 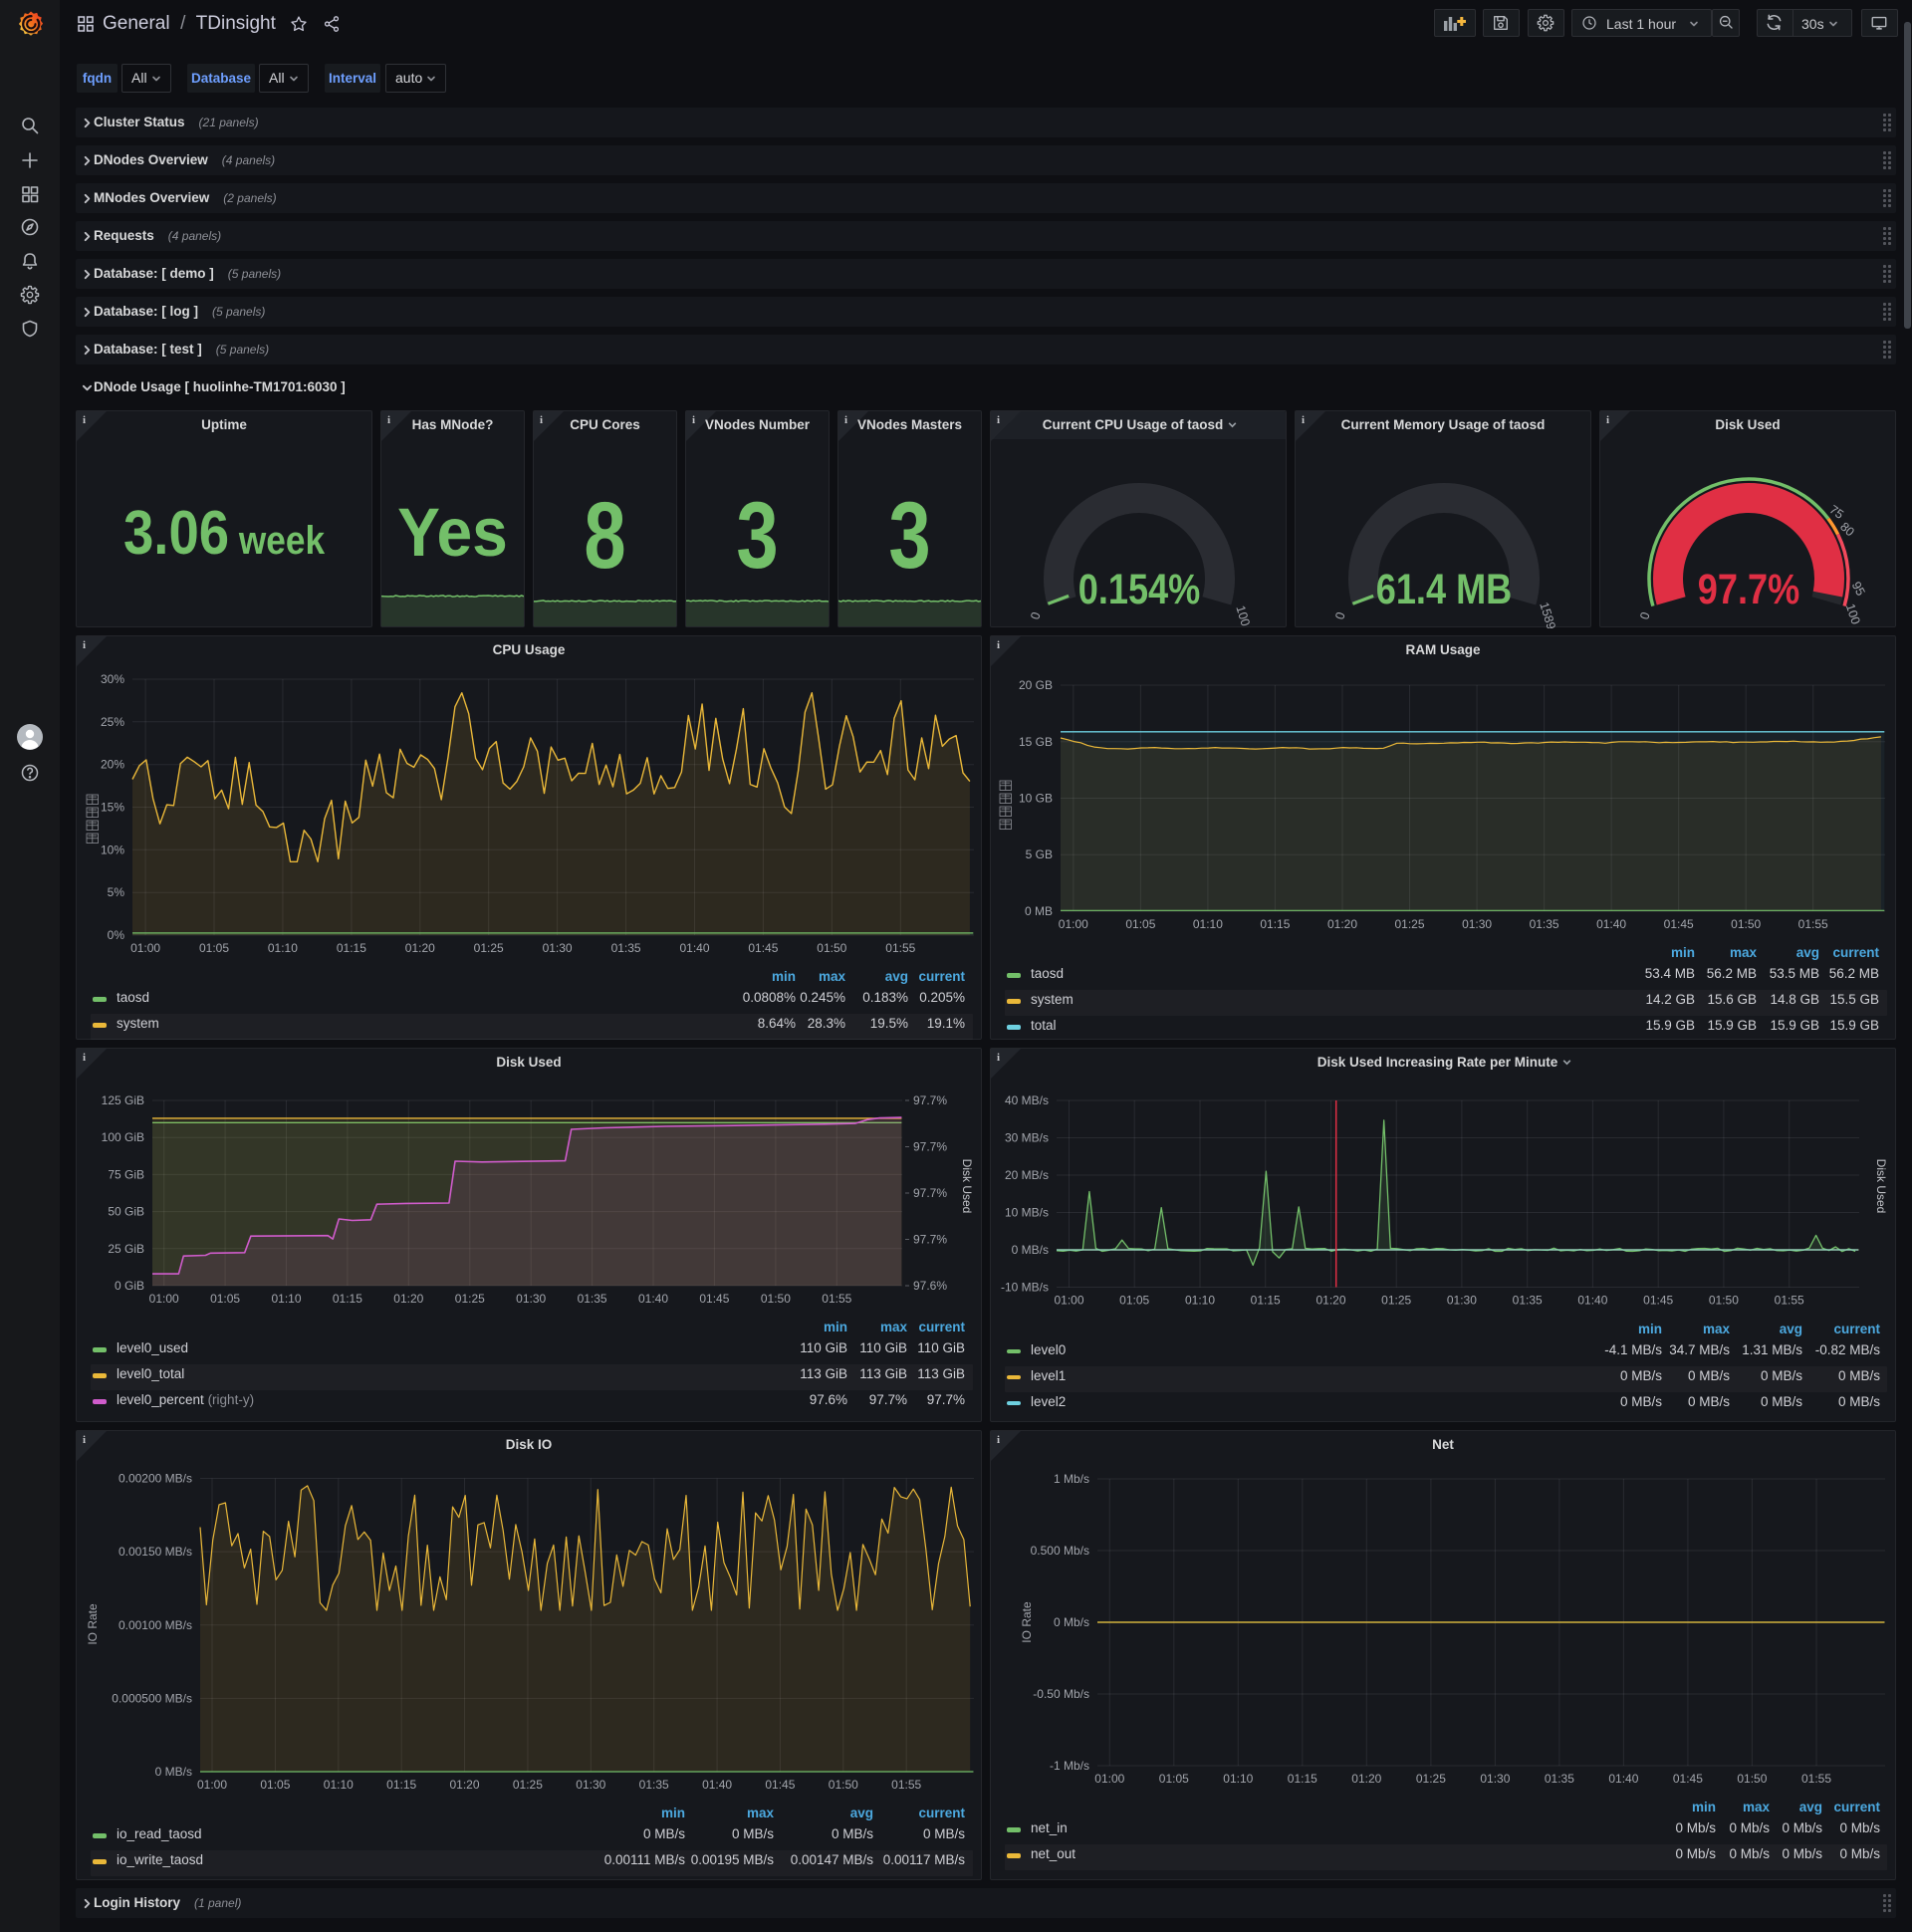 What do you see at coordinates (1071, 1479) in the screenshot?
I see `svg-text: 1 Mb/s` at bounding box center [1071, 1479].